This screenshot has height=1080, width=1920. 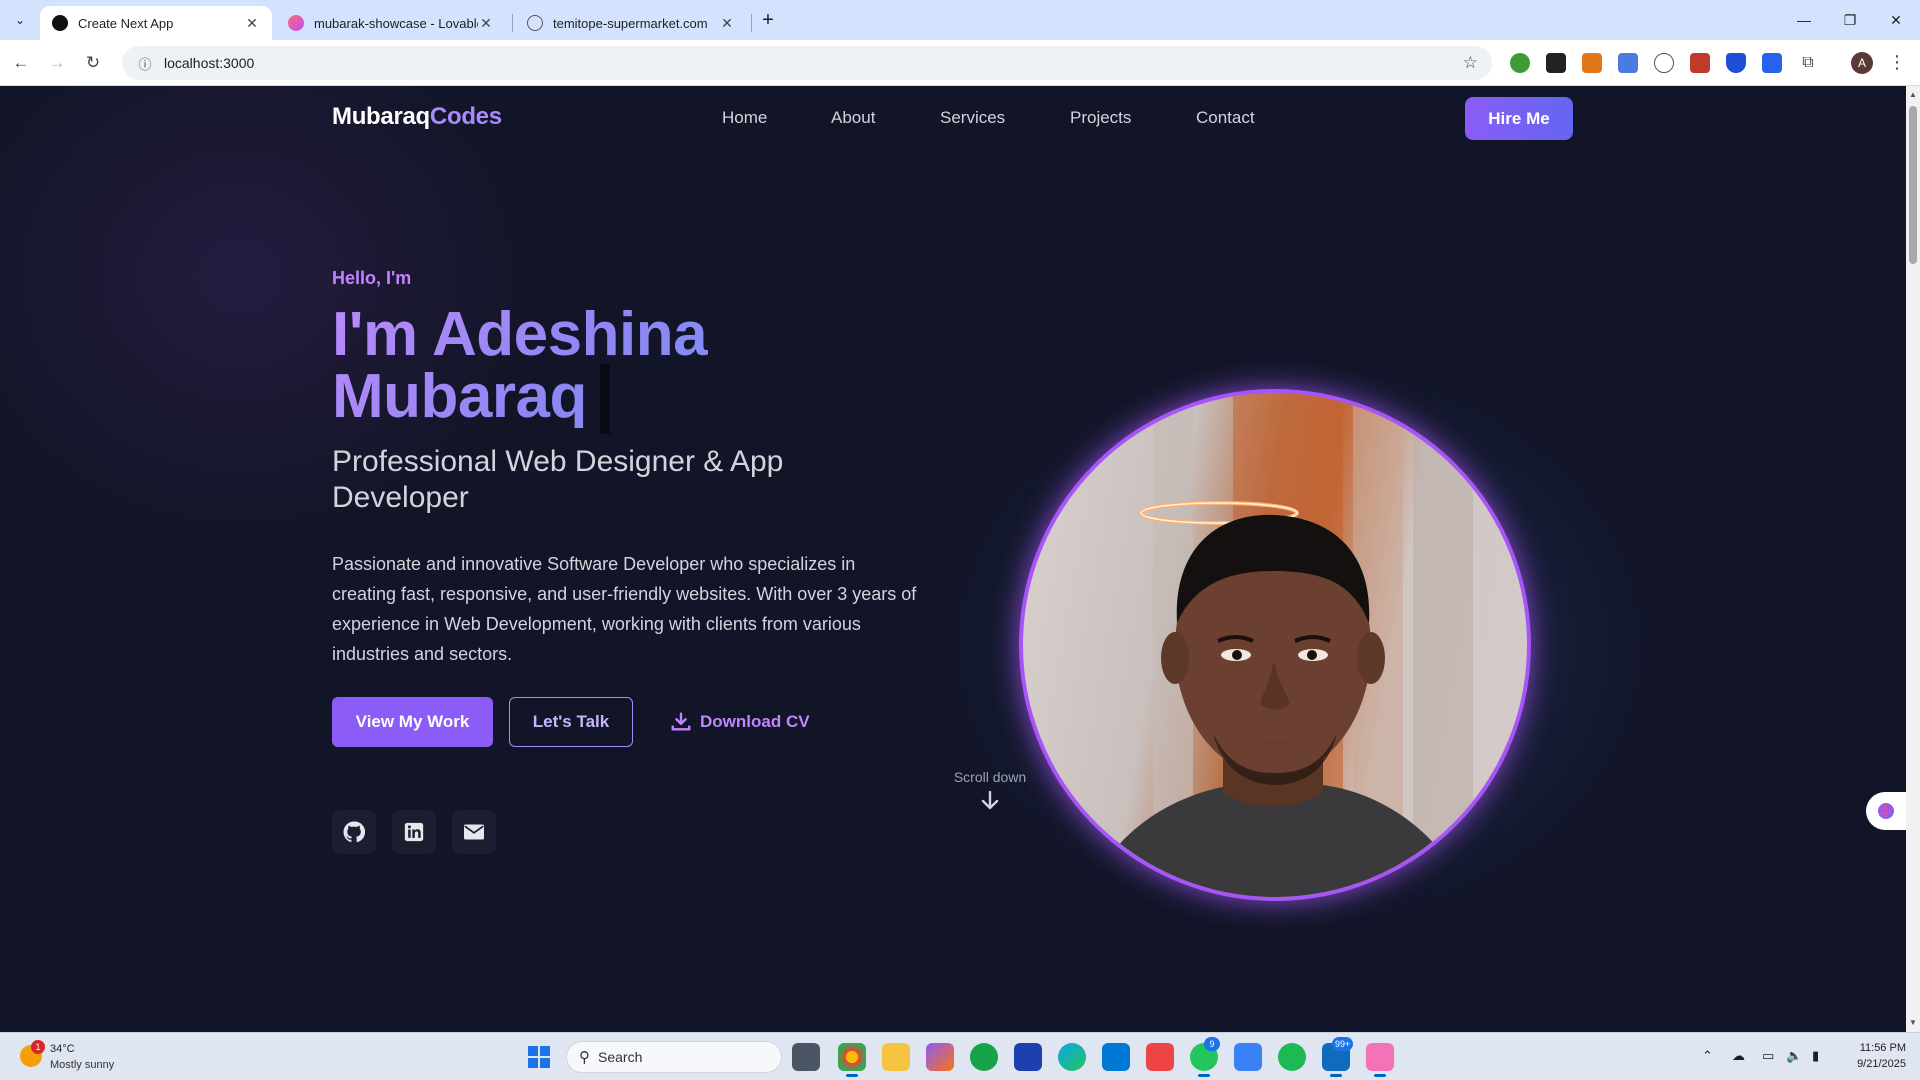 I want to click on lets-talk-button: Let's Talk, so click(x=571, y=722).